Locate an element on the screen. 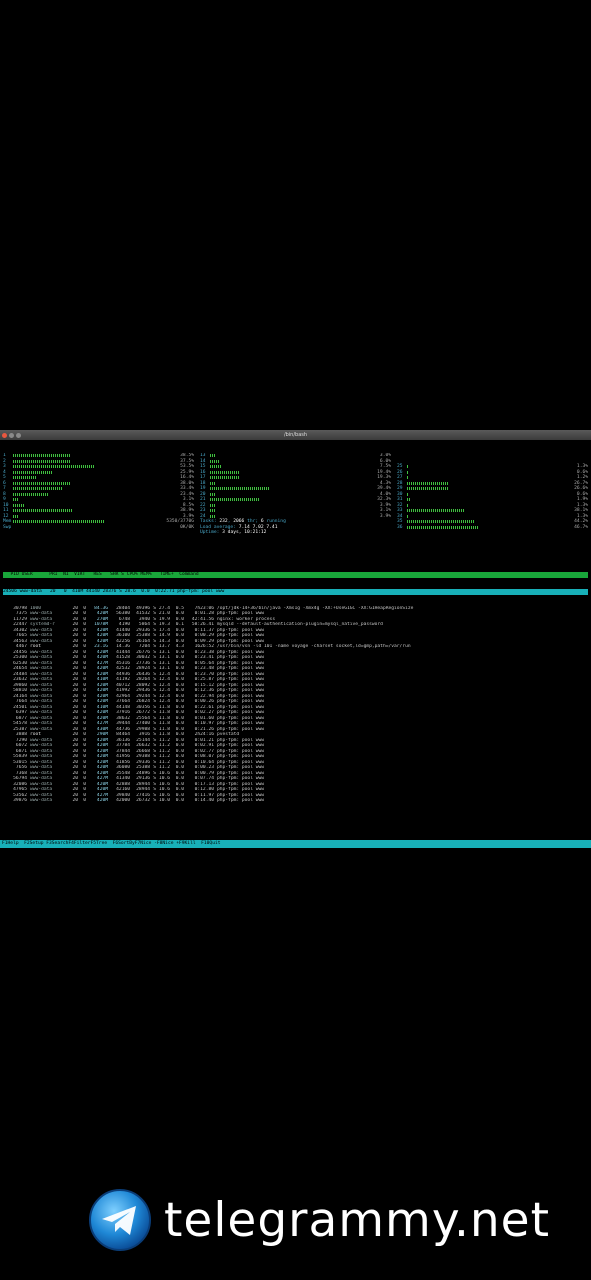 This screenshot has width=591, height=1280. brand-watermark: telegrammy.net is located at coordinates (319, 1220).